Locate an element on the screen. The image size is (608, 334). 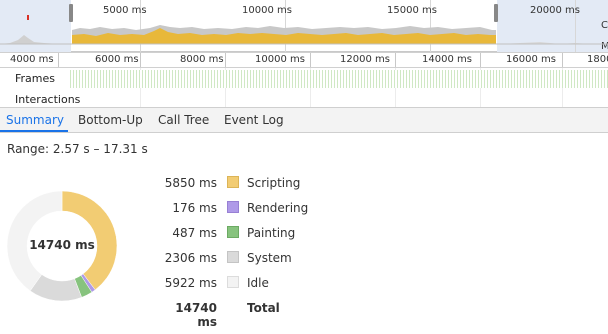
legend-row-rendering: 176 ms Rendering is located at coordinates (255, 209).